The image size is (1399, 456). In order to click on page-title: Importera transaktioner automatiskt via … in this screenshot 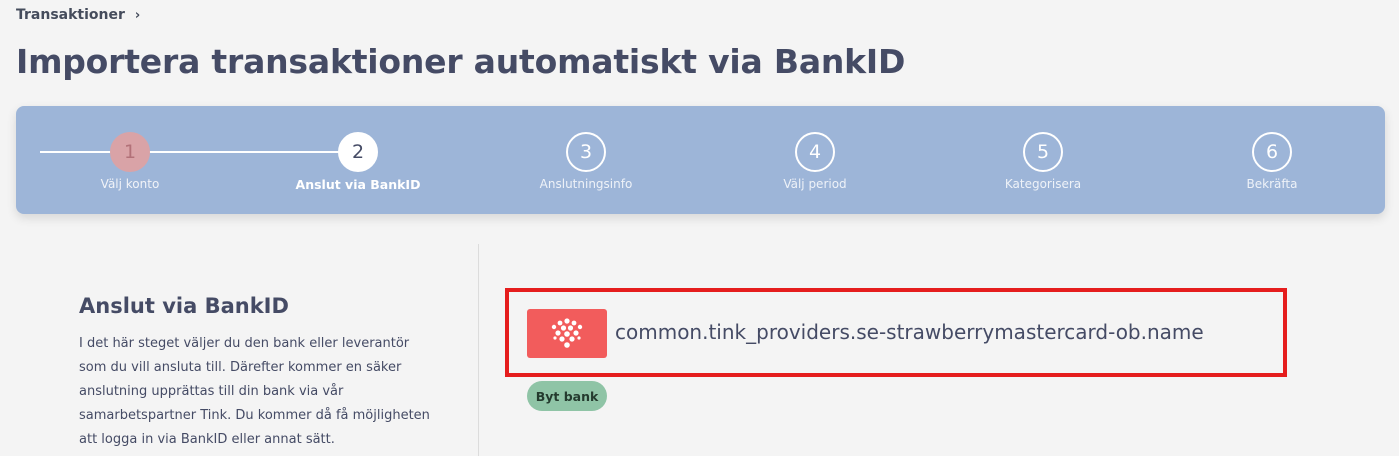, I will do `click(461, 61)`.